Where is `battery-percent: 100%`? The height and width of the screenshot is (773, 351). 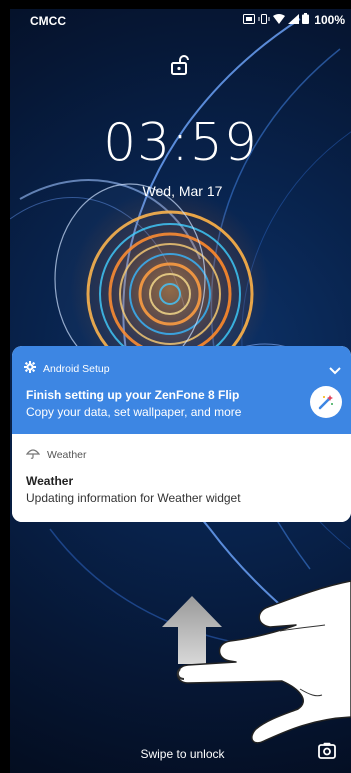 battery-percent: 100% is located at coordinates (329, 20).